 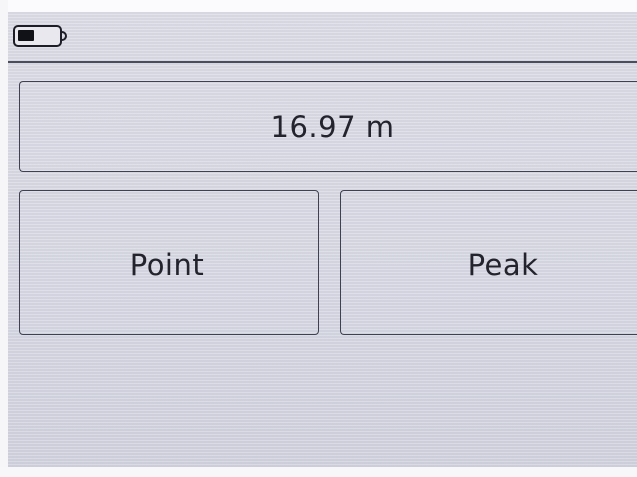 What do you see at coordinates (26, 35) in the screenshot?
I see `battery-level-fill` at bounding box center [26, 35].